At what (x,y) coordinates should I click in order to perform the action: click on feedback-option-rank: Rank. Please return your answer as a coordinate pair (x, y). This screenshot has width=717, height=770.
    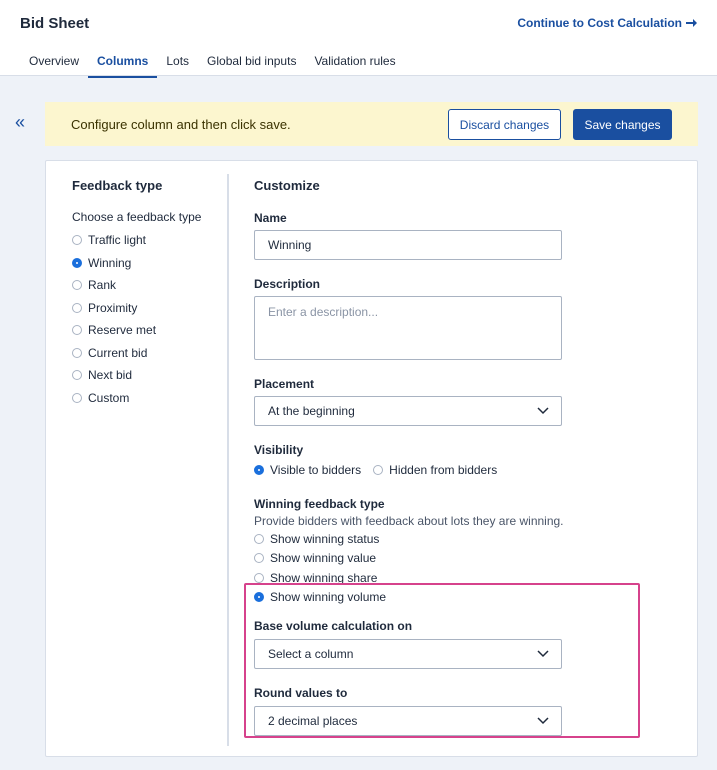
    Looking at the image, I should click on (147, 285).